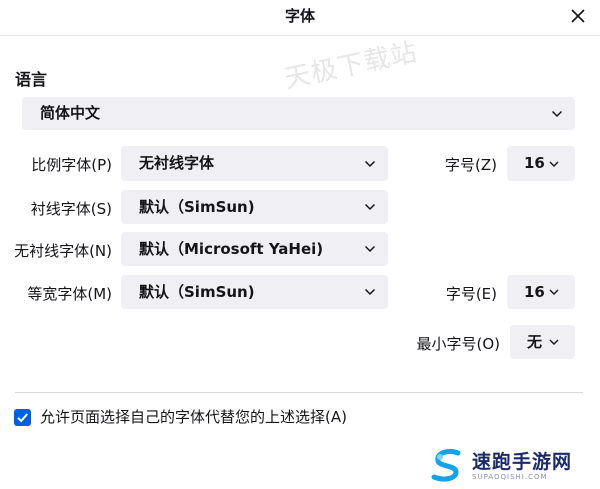 Image resolution: width=600 pixels, height=489 pixels. What do you see at coordinates (193, 416) in the screenshot?
I see `allow-pages-fonts-label: 允许页面选择自己的字体代替您的上述选择(A)` at bounding box center [193, 416].